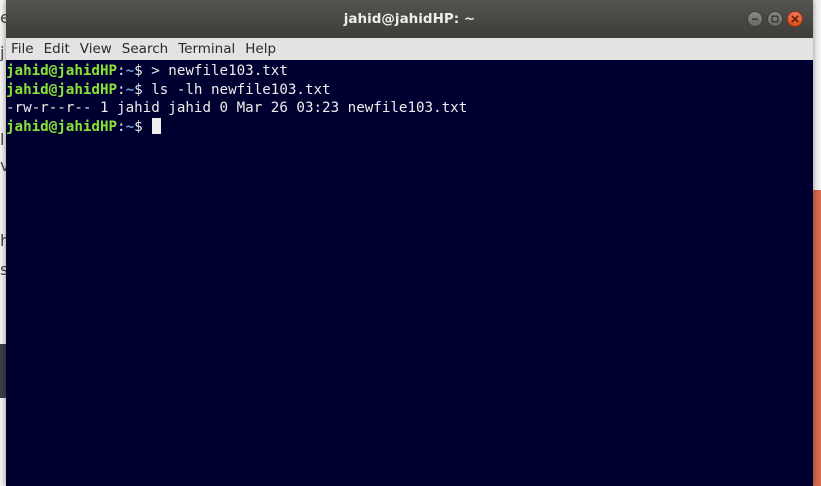 This screenshot has height=486, width=821. I want to click on menu-help: Help, so click(260, 49).